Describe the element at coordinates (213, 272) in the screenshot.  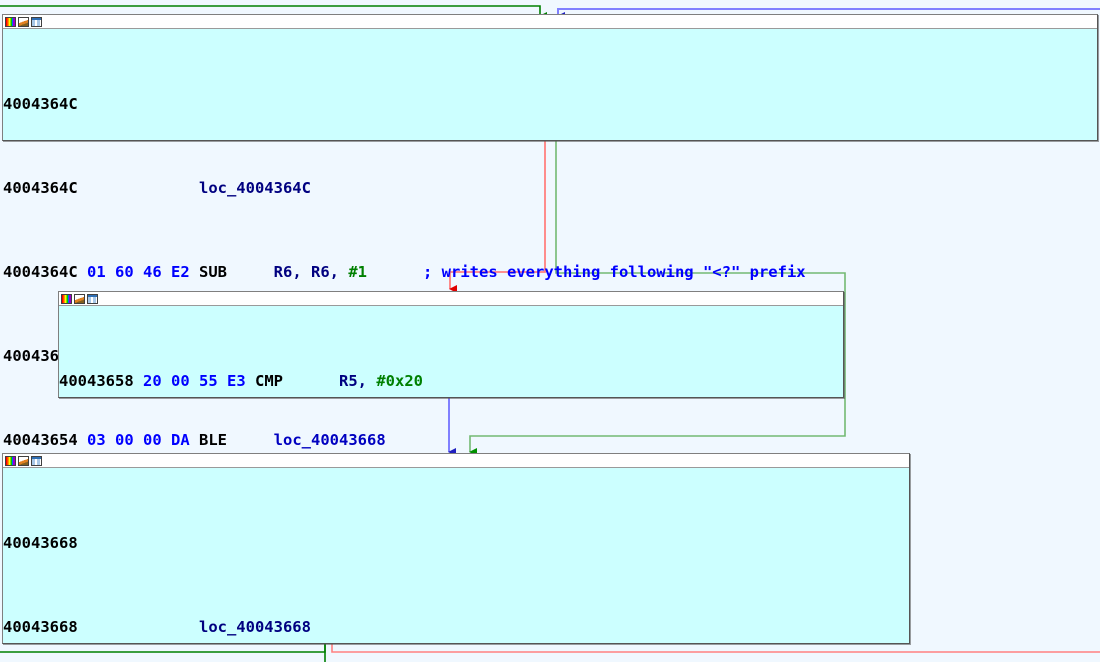
I see `line-mnemonic: SUB` at that location.